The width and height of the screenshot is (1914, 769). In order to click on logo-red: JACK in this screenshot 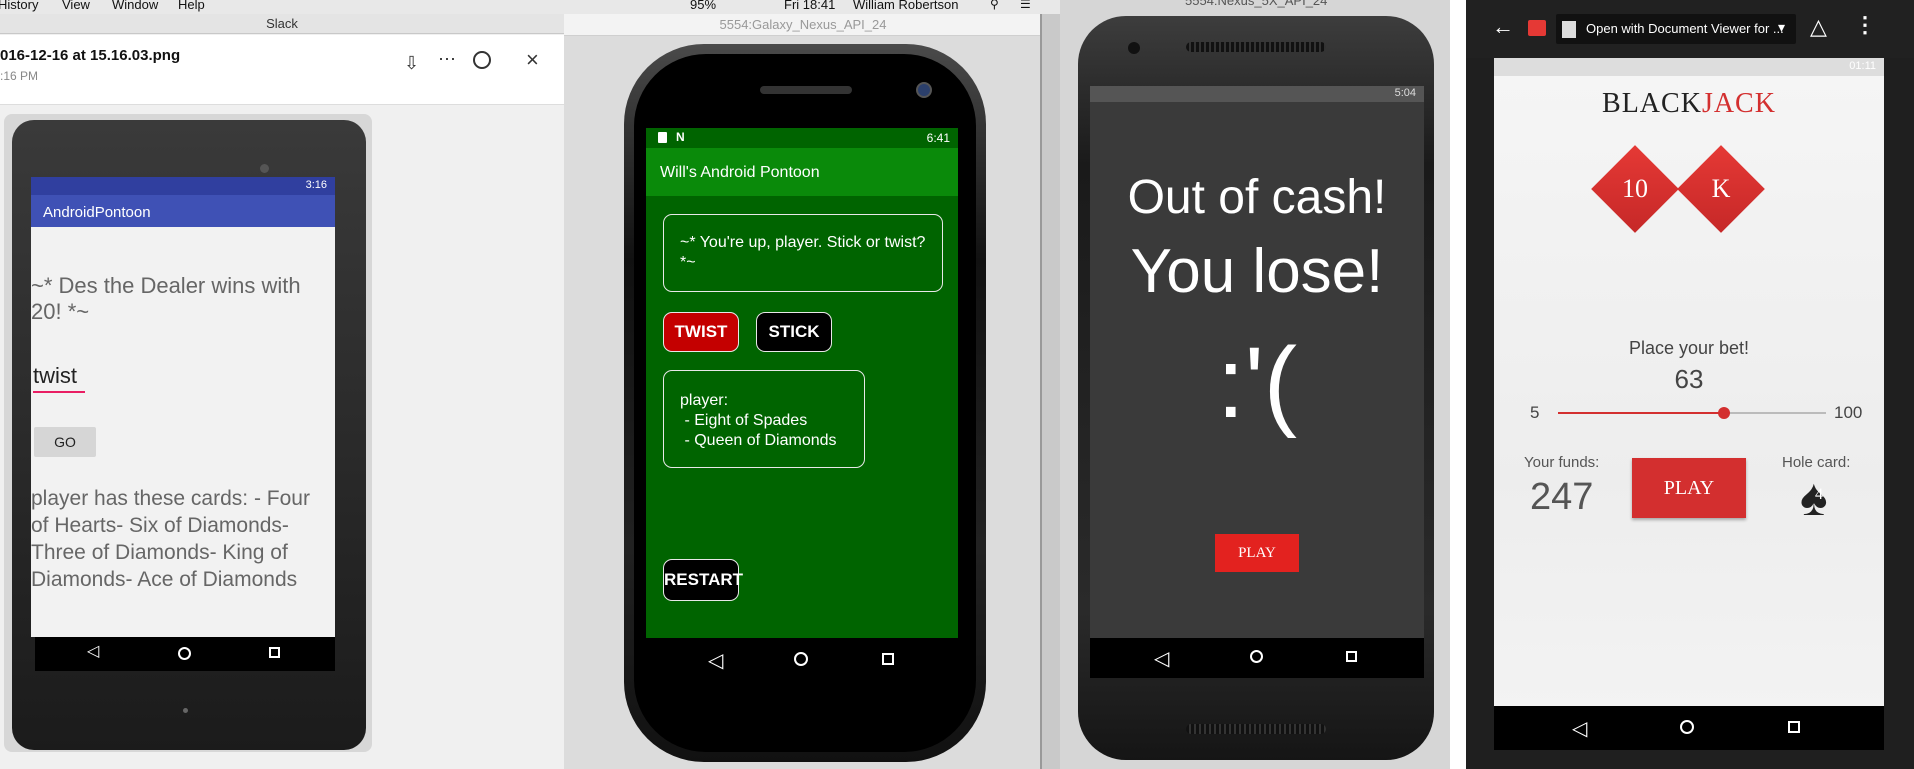, I will do `click(1738, 103)`.